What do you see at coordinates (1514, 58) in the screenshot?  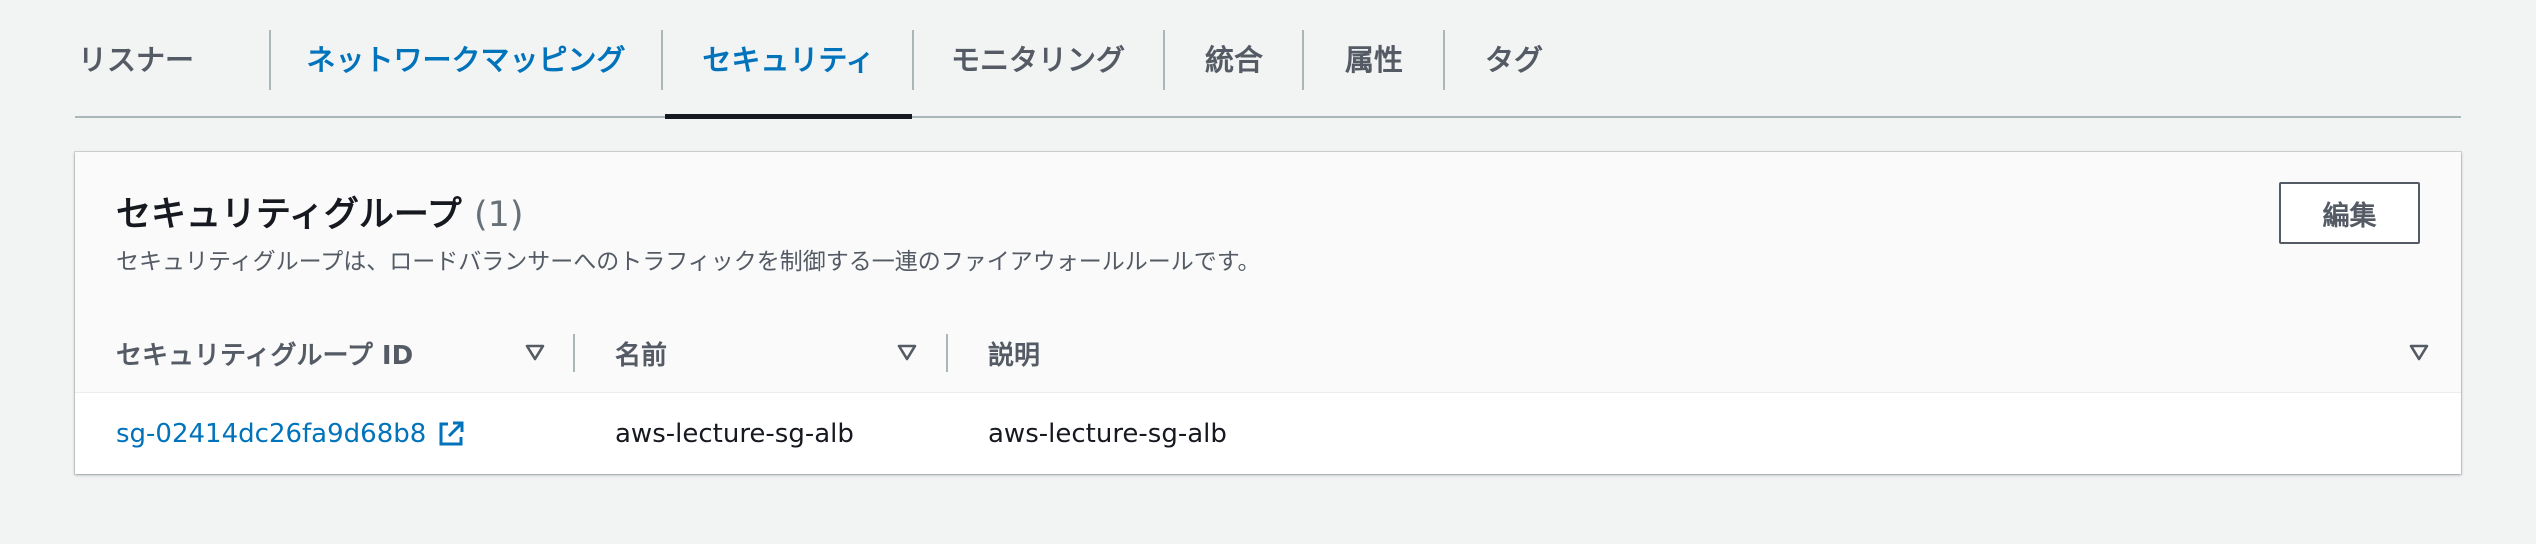 I see `tab-tags: タグ` at bounding box center [1514, 58].